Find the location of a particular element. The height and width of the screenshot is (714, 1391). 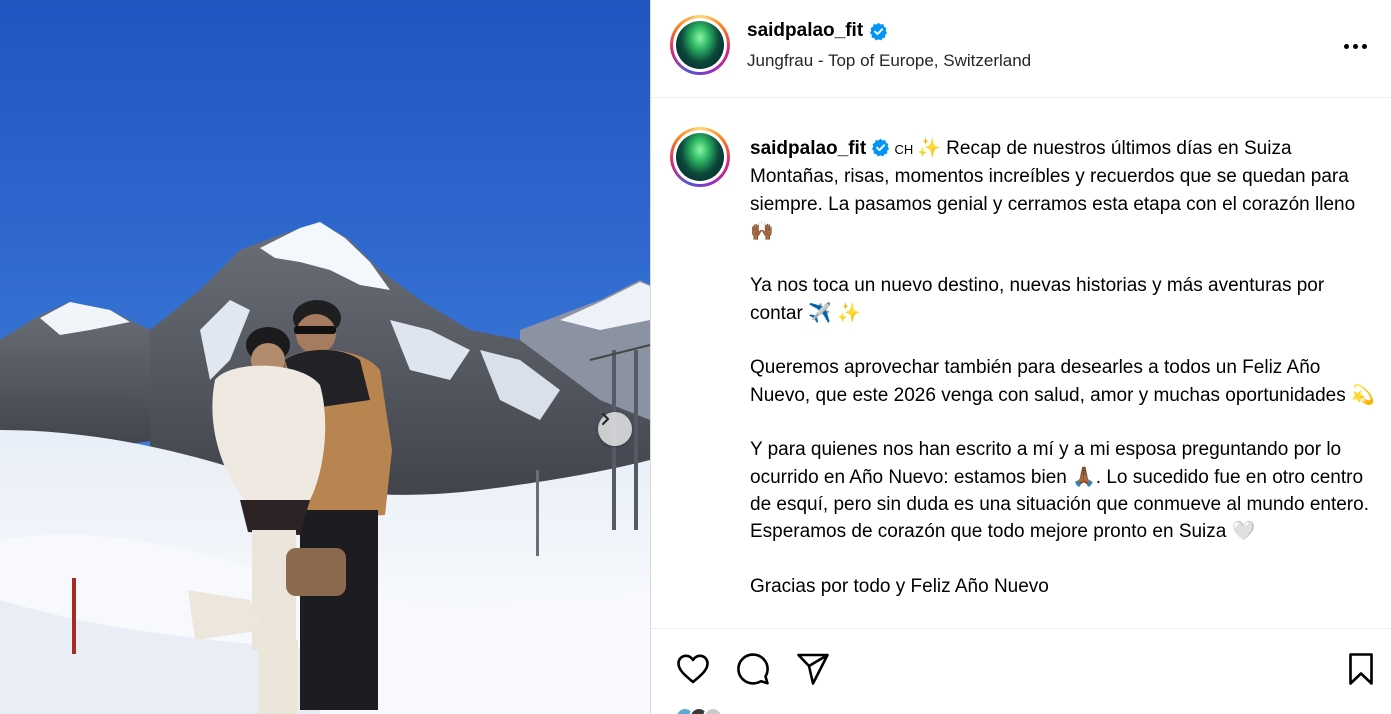

share-button is located at coordinates (813, 669).